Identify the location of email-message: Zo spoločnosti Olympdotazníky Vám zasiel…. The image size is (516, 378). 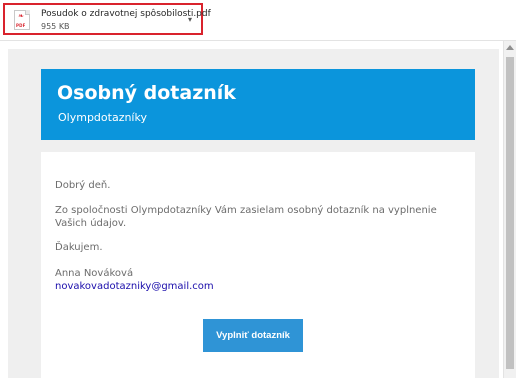
(246, 217).